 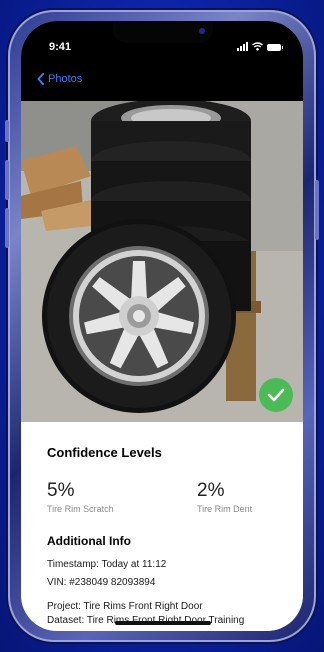 What do you see at coordinates (61, 490) in the screenshot?
I see `metric-scratch-value: 5%` at bounding box center [61, 490].